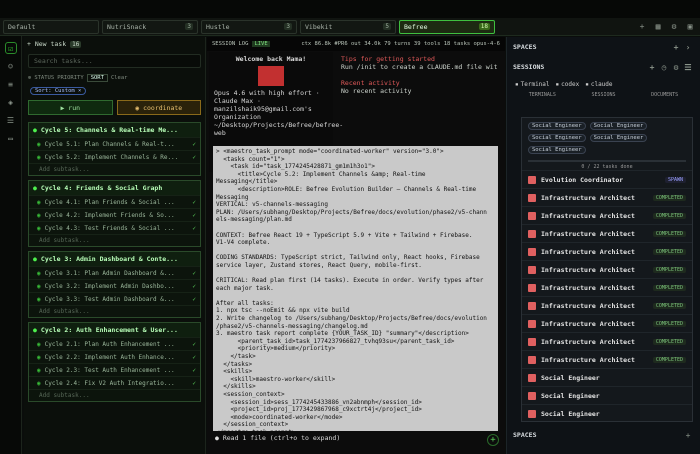 The height and width of the screenshot is (454, 700). Describe the element at coordinates (603, 95) in the screenshot. I see `column-header: SESSIONS` at that location.